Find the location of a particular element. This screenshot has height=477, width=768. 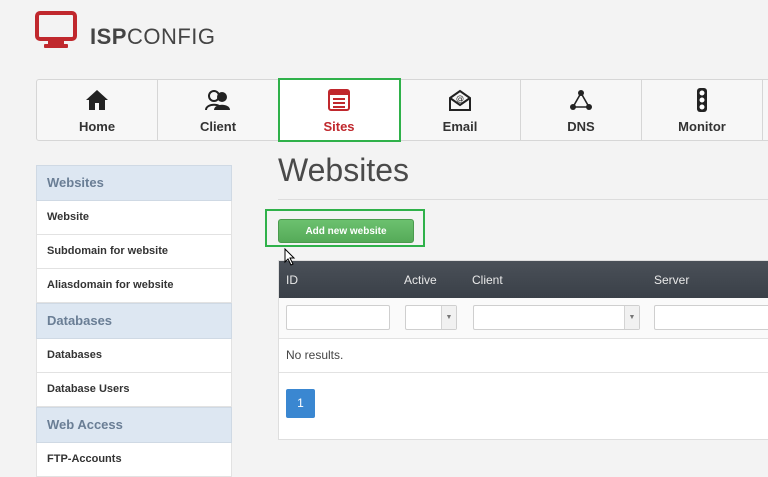

logo-text: ISPCONFIG is located at coordinates (153, 36).